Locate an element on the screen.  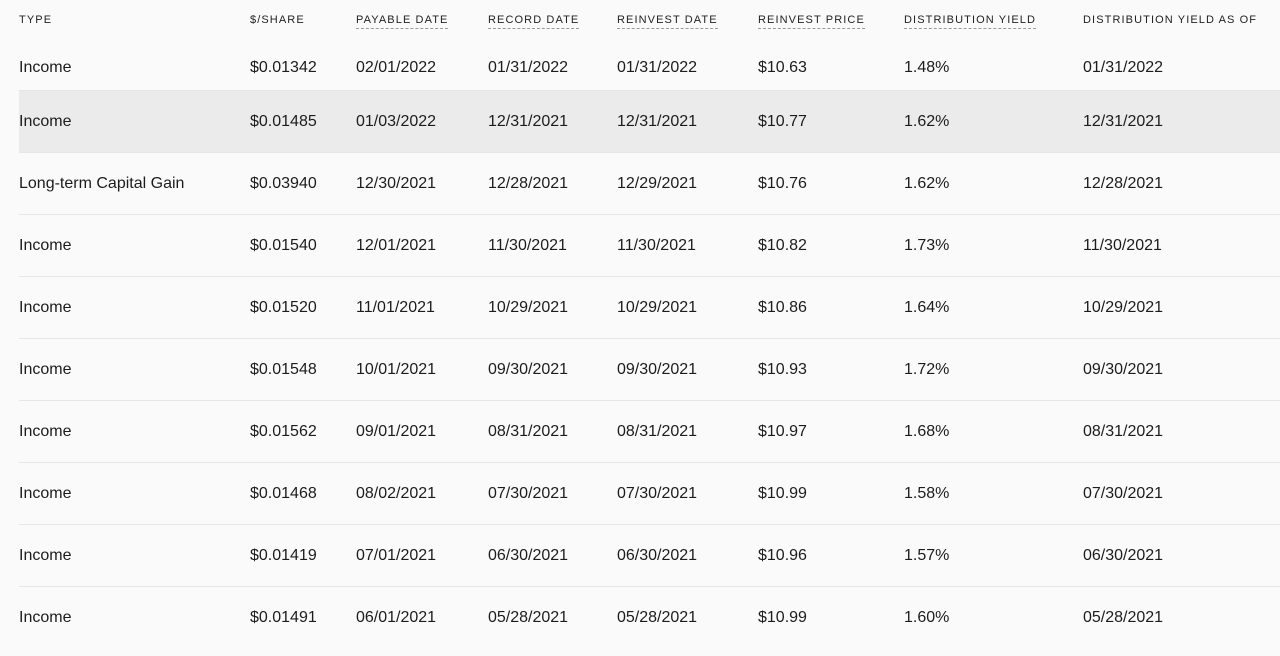
cell-reinvest-date: 06/30/2021 is located at coordinates (657, 555).